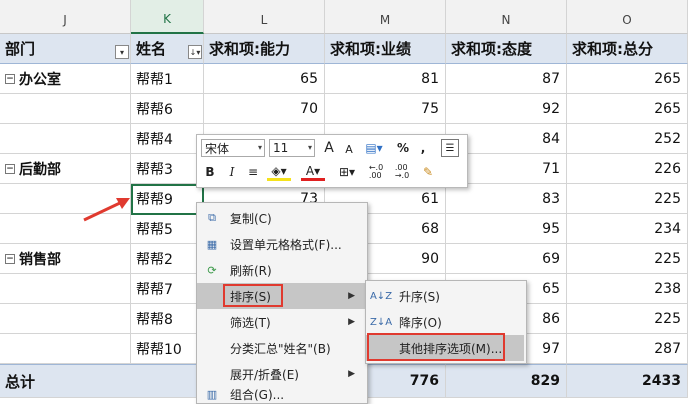 Image resolution: width=688 pixels, height=404 pixels. I want to click on borders-icon: ⊞▾, so click(347, 172).